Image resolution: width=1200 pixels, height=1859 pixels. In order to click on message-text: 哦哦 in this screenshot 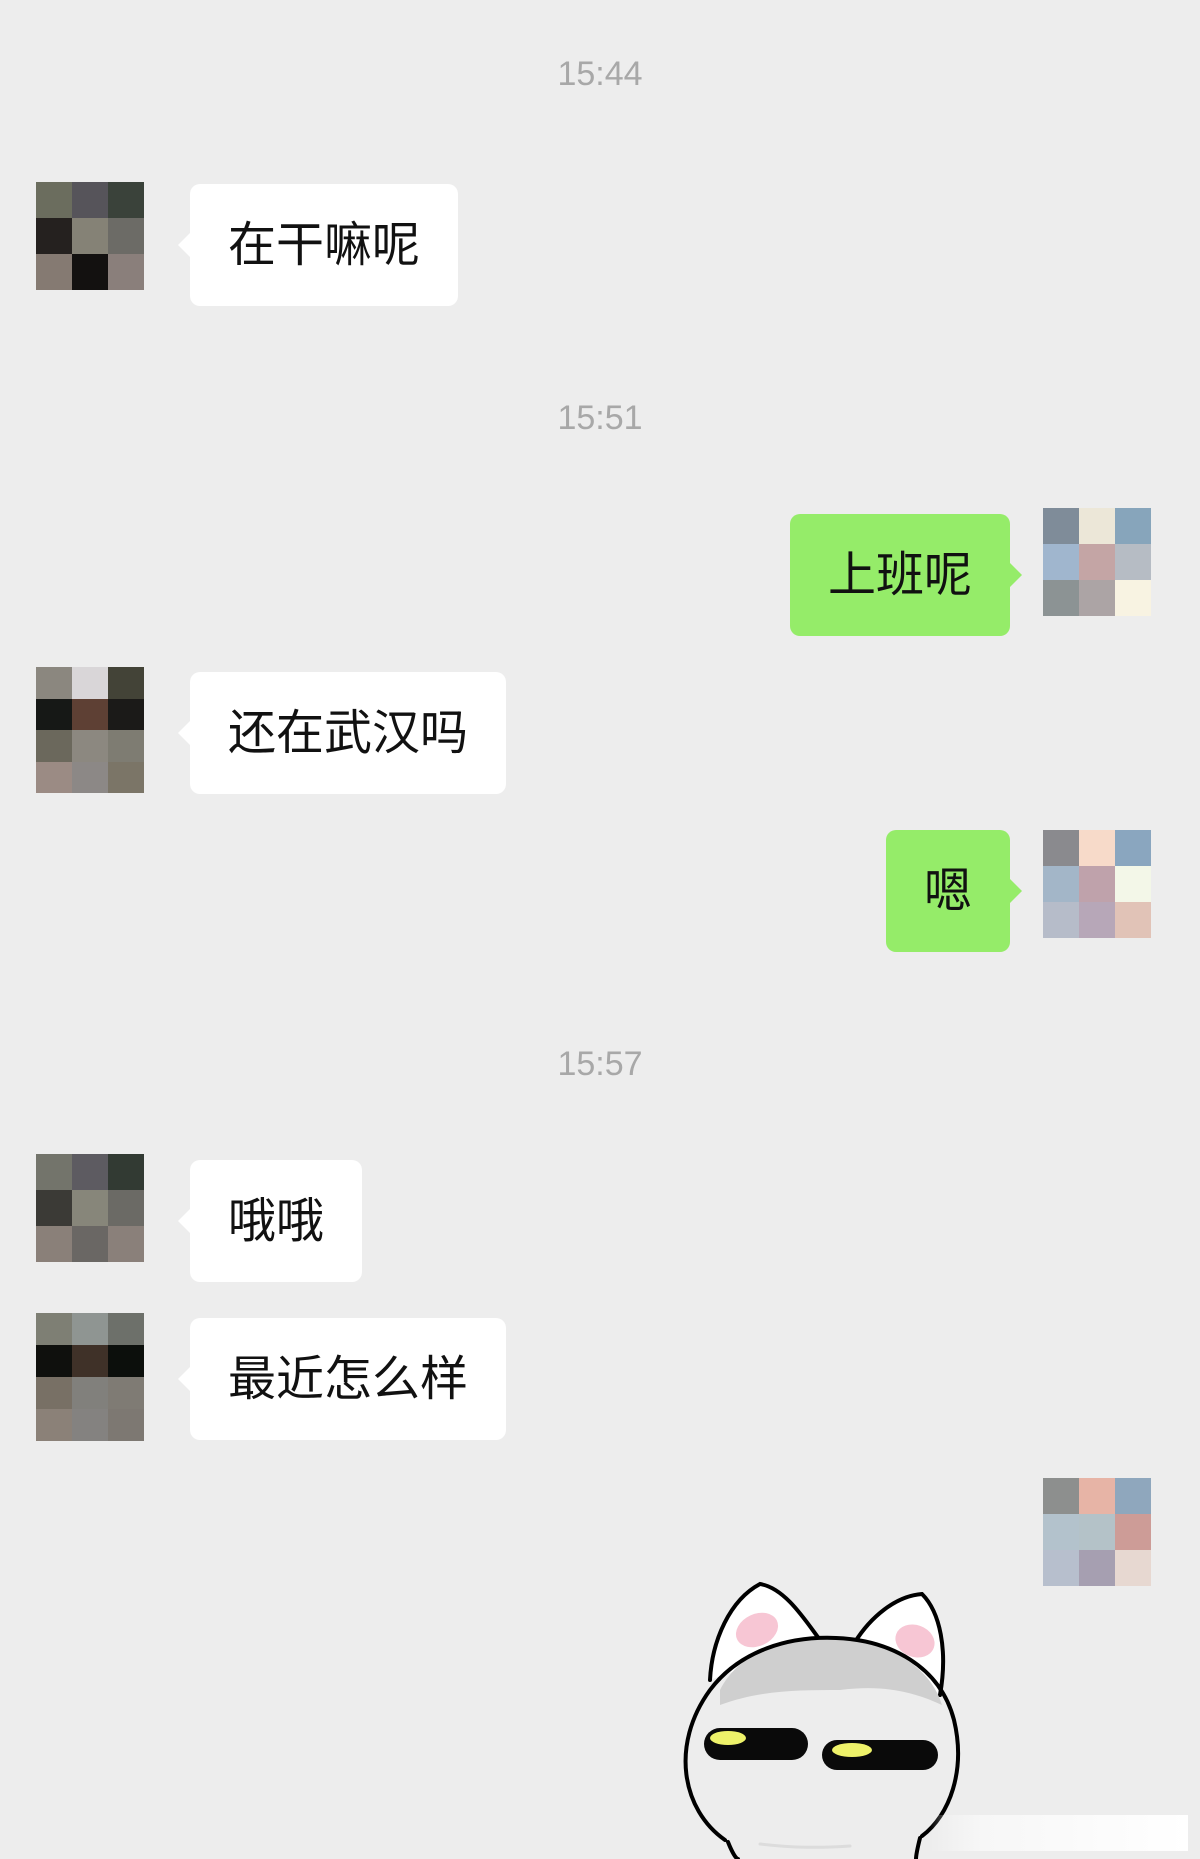, I will do `click(276, 1221)`.